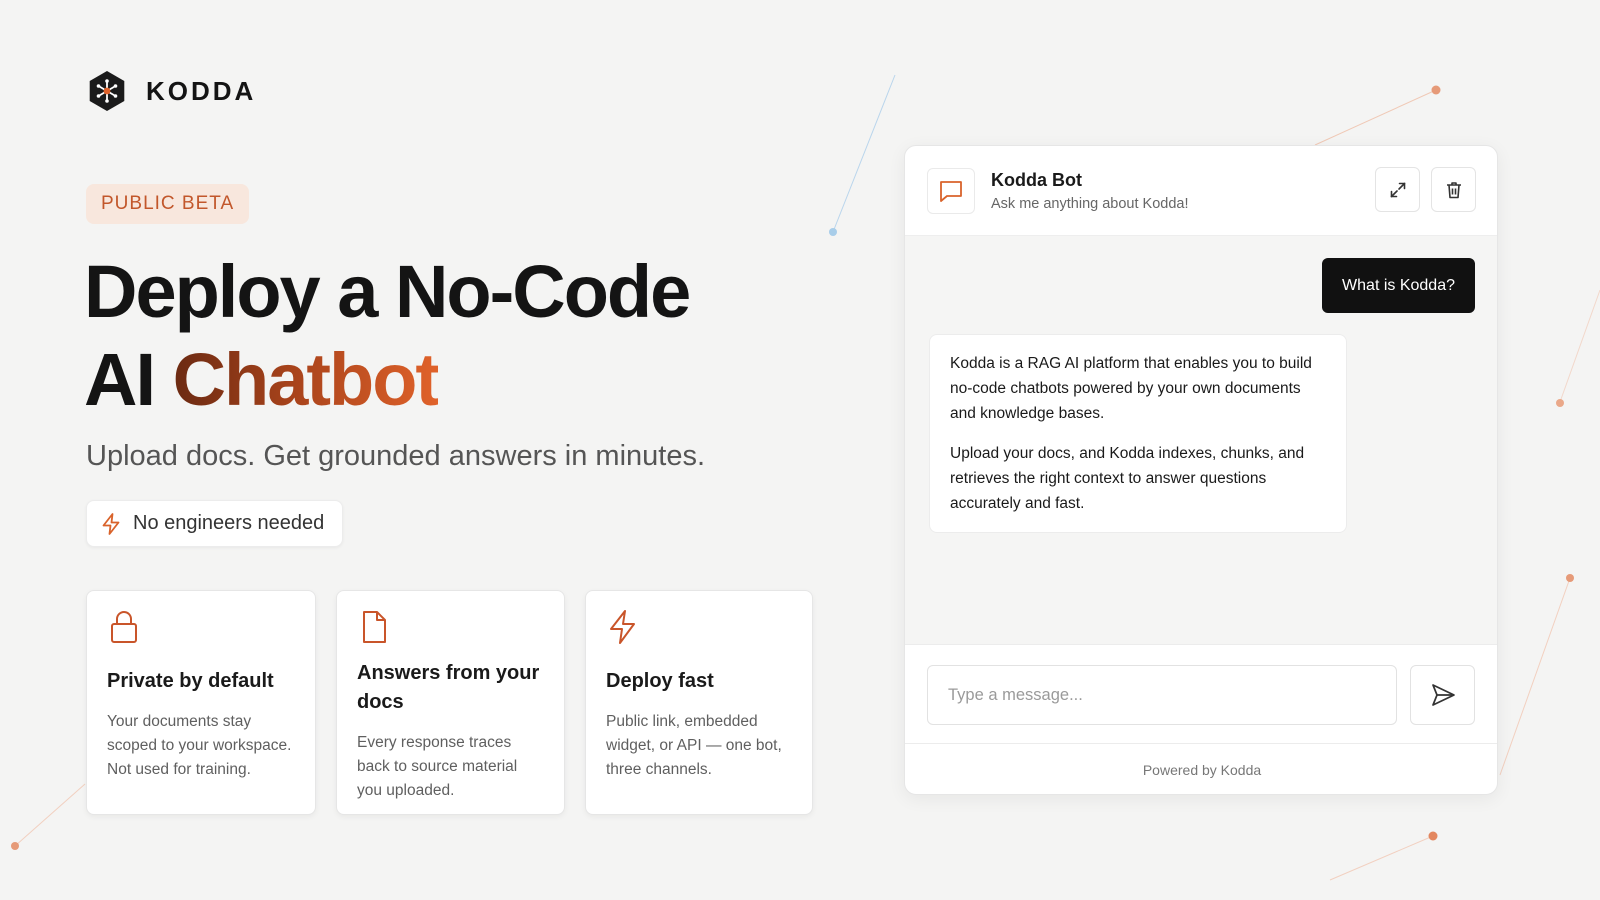  I want to click on beta-badge: PUBLIC BETA, so click(168, 204).